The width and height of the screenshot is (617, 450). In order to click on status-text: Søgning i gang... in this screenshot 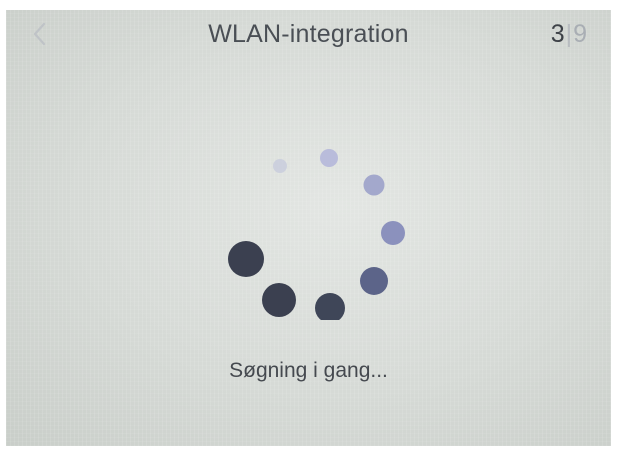, I will do `click(308, 370)`.